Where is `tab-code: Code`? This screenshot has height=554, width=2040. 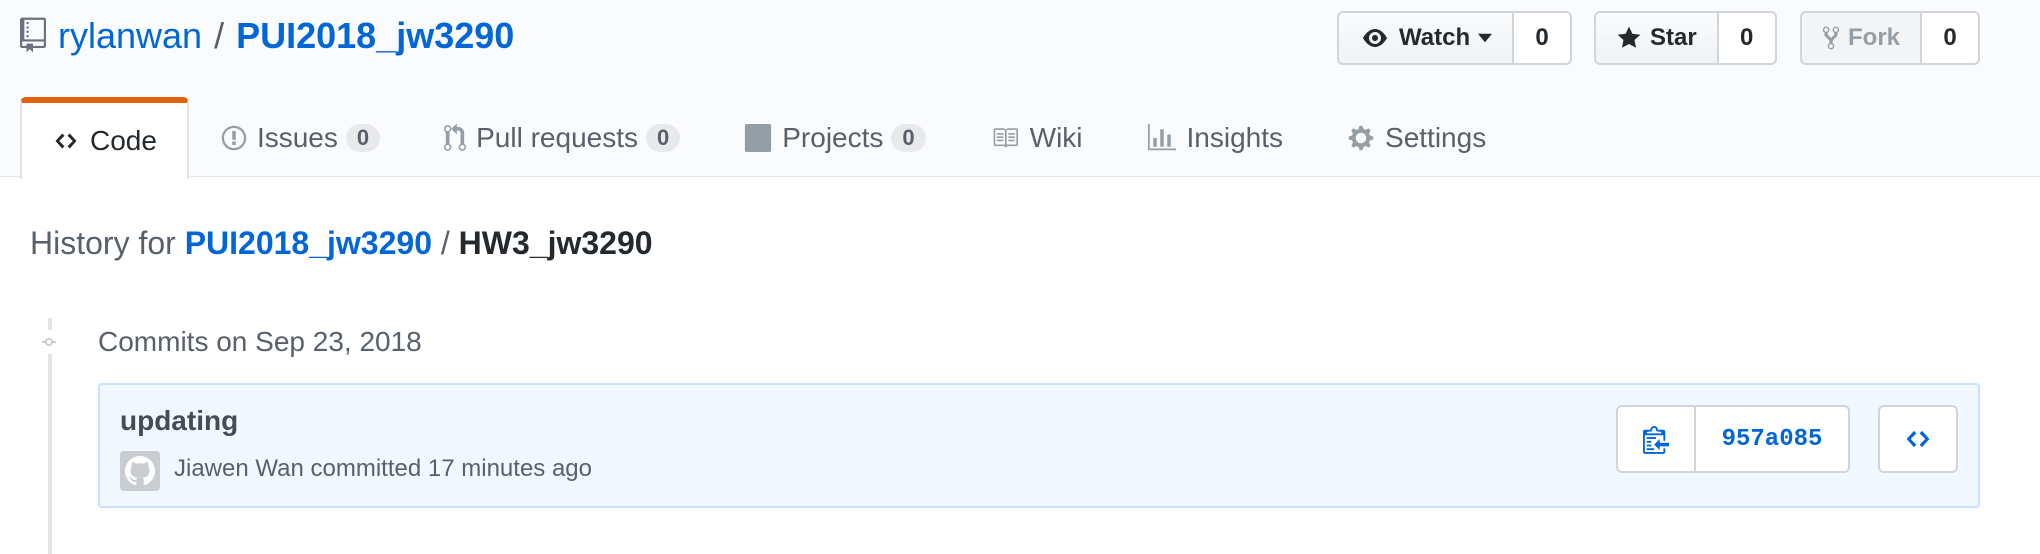
tab-code: Code is located at coordinates (104, 138).